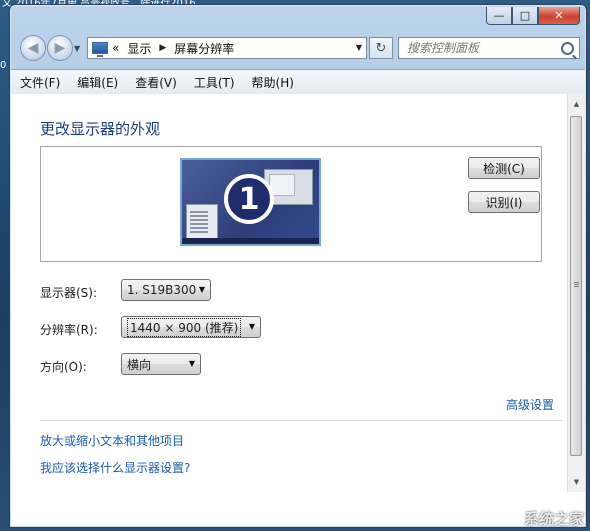  Describe the element at coordinates (301, 420) in the screenshot. I see `section-divider` at that location.